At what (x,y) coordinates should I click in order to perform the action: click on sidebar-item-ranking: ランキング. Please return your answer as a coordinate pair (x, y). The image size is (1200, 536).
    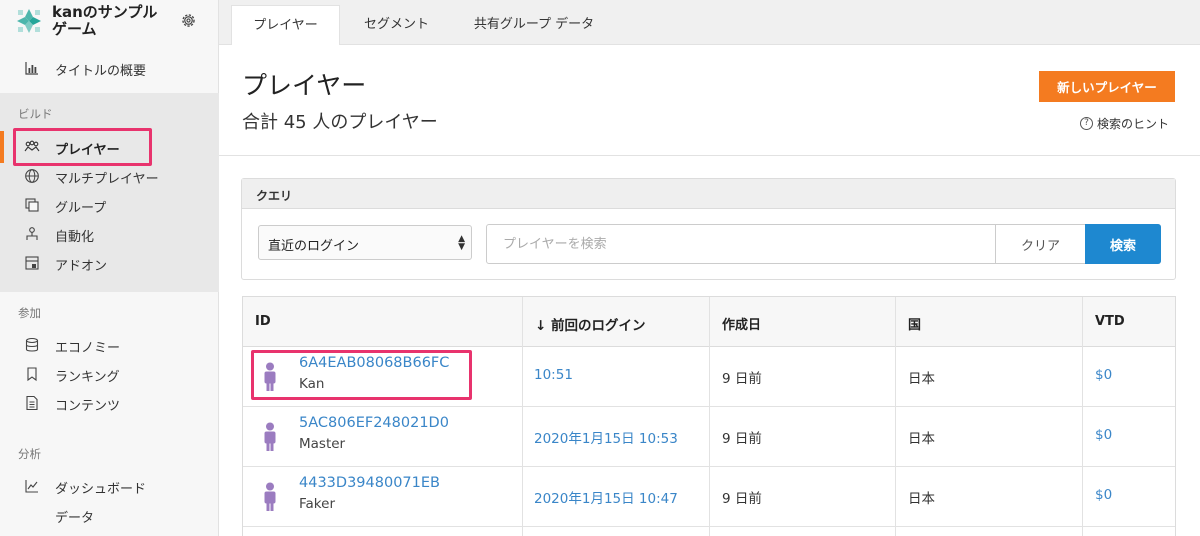
    Looking at the image, I should click on (109, 374).